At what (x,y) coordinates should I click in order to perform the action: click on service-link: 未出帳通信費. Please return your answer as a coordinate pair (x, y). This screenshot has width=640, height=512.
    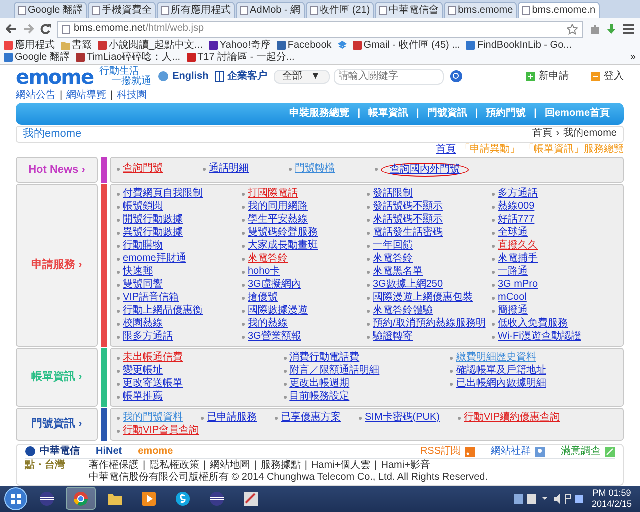
    Looking at the image, I should click on (153, 358).